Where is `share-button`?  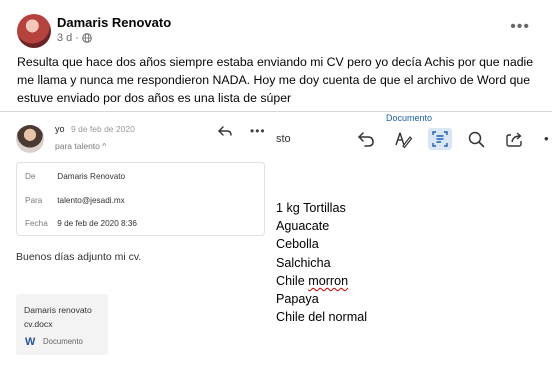 share-button is located at coordinates (514, 139).